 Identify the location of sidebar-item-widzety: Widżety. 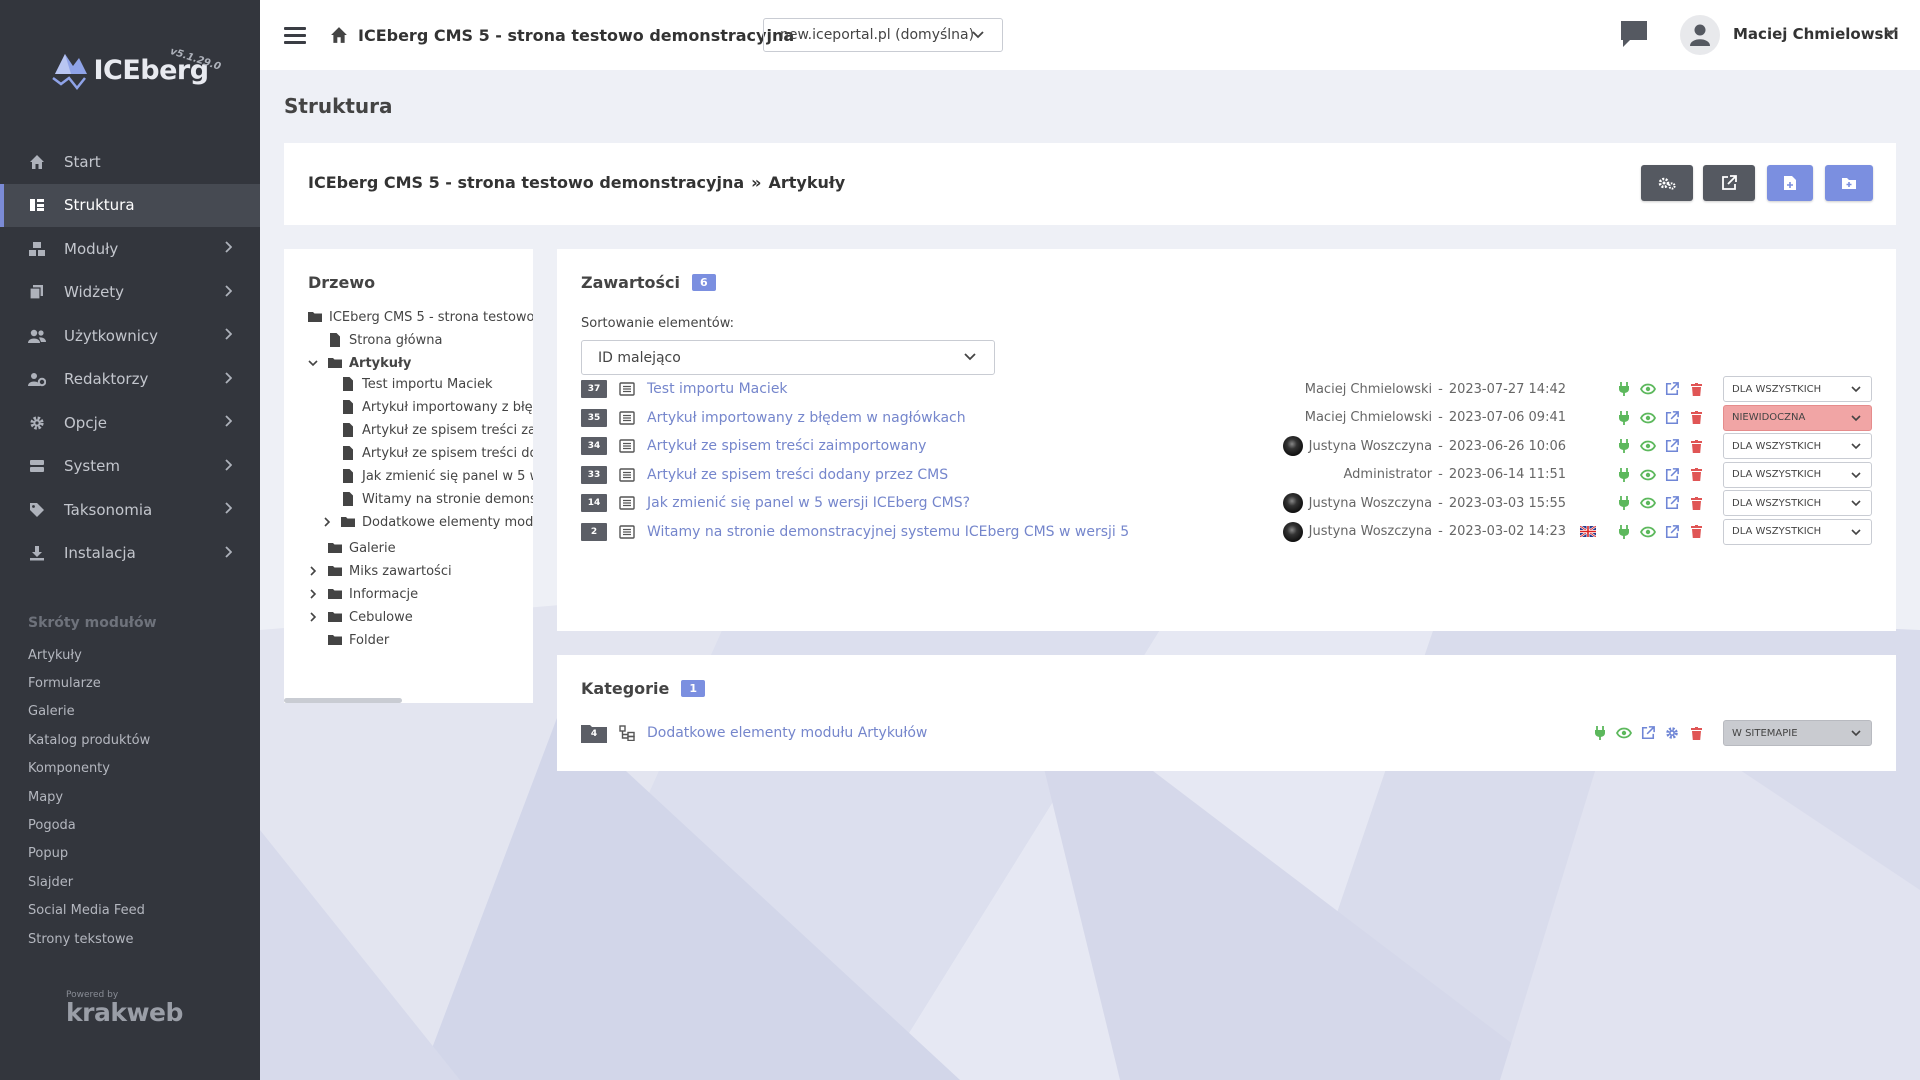
(130, 293).